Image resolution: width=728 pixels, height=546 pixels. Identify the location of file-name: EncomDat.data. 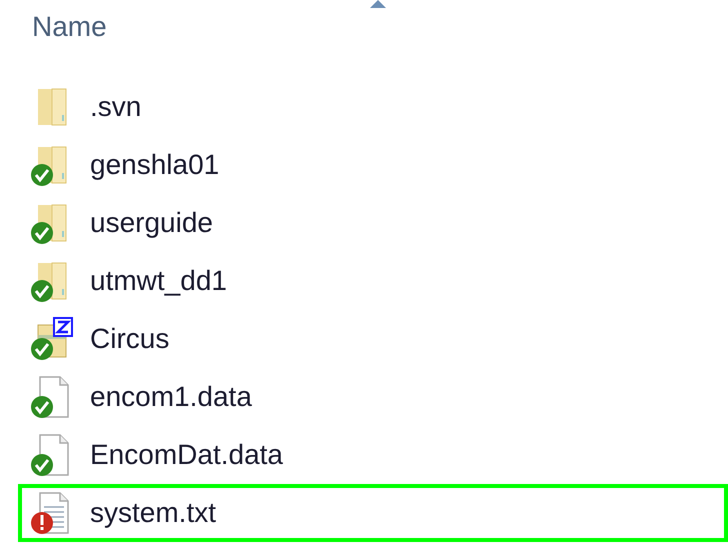
(186, 455).